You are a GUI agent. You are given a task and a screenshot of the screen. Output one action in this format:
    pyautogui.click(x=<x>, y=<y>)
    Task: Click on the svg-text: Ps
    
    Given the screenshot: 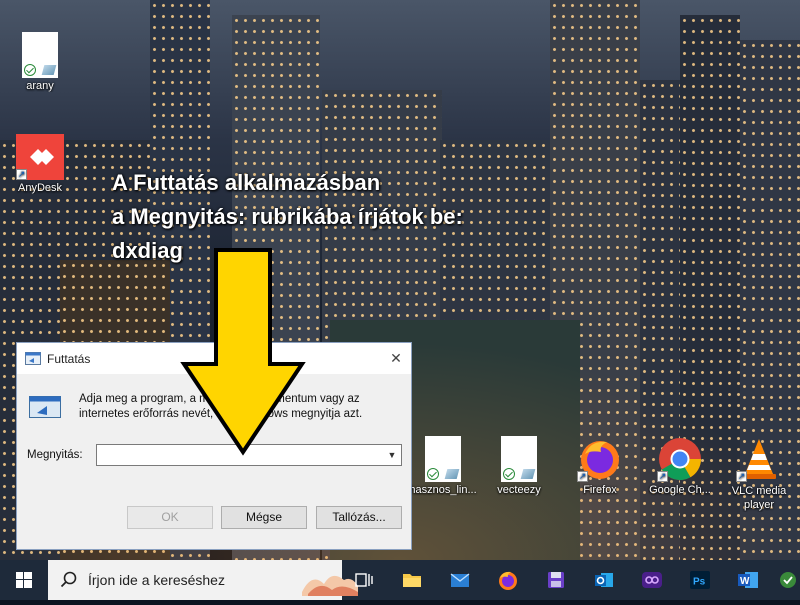 What is the action you would take?
    pyautogui.click(x=699, y=582)
    